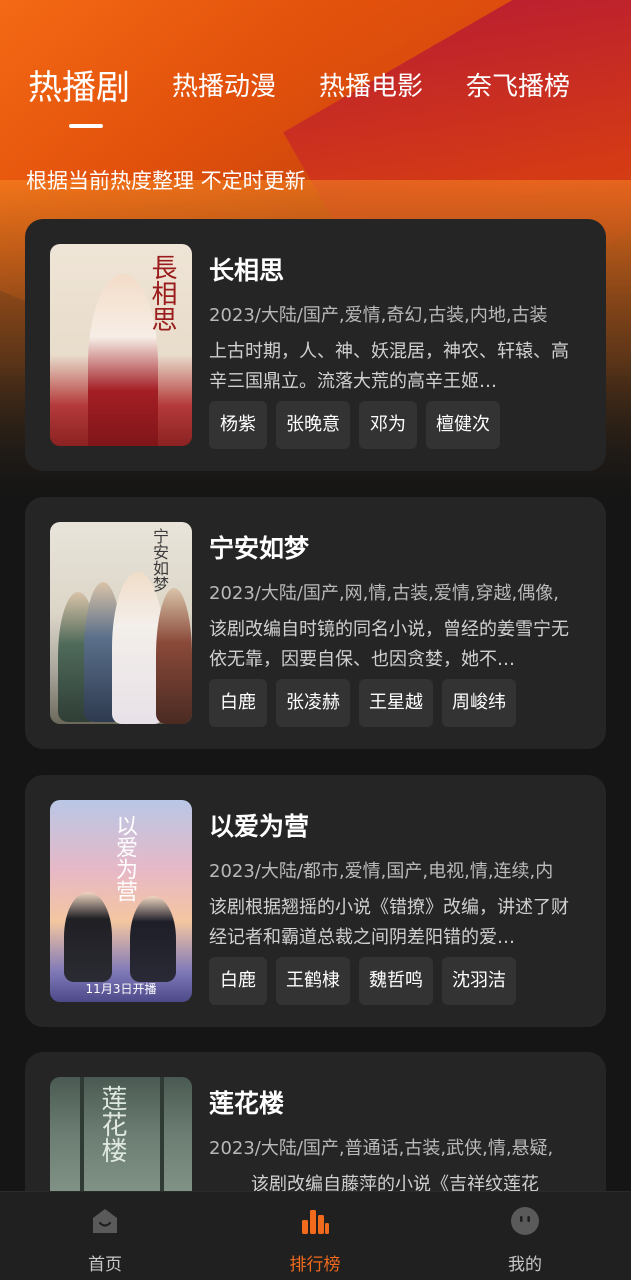 The height and width of the screenshot is (1280, 631). What do you see at coordinates (105, 1236) in the screenshot?
I see `nav-home: 首页` at bounding box center [105, 1236].